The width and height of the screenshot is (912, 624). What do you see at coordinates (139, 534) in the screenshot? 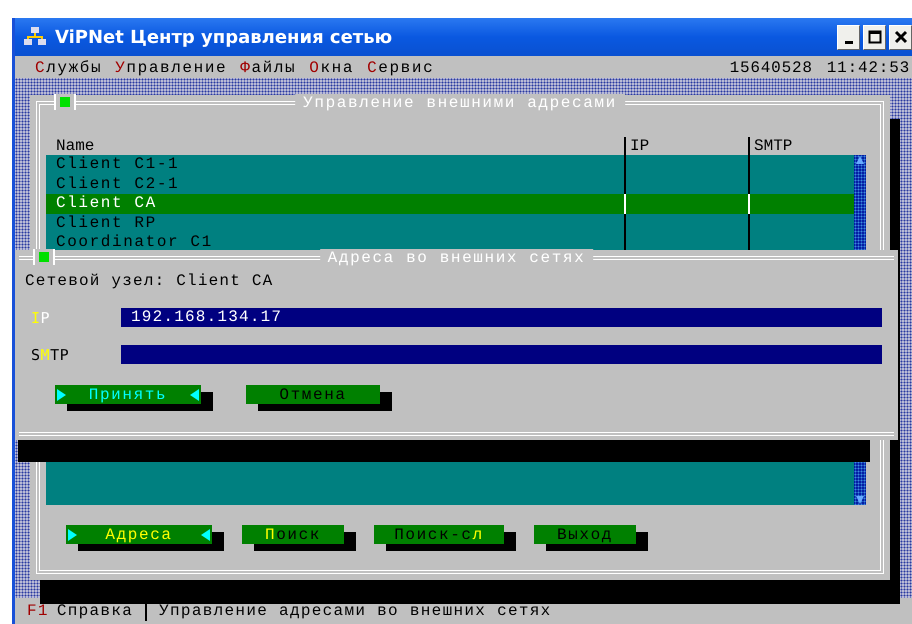
I see `button: Адреса` at bounding box center [139, 534].